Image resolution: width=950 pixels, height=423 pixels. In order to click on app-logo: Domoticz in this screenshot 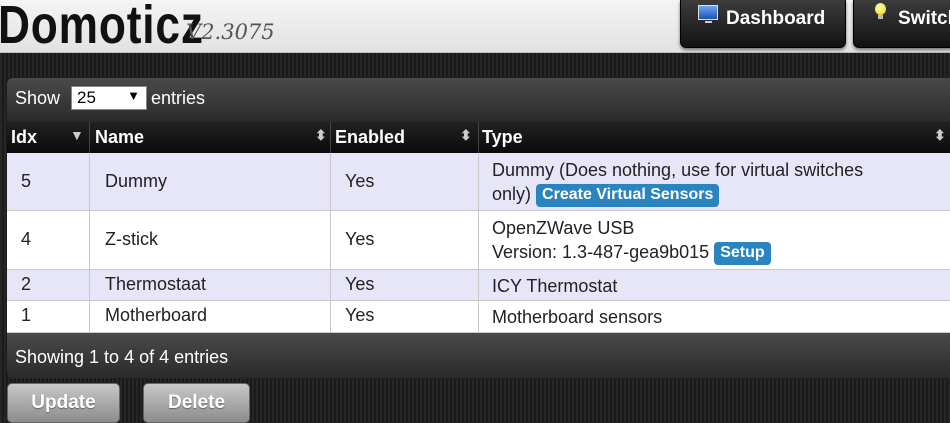, I will do `click(102, 27)`.